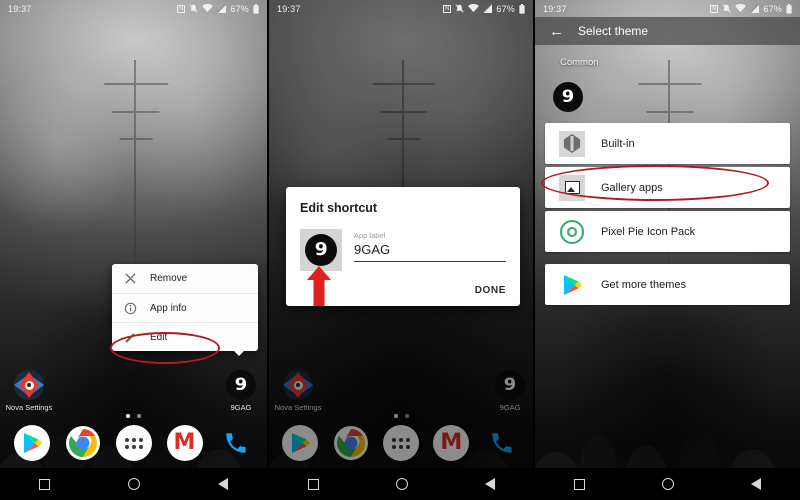 The image size is (800, 500). What do you see at coordinates (648, 231) in the screenshot?
I see `theme-label: Pixel Pie Icon Pack` at bounding box center [648, 231].